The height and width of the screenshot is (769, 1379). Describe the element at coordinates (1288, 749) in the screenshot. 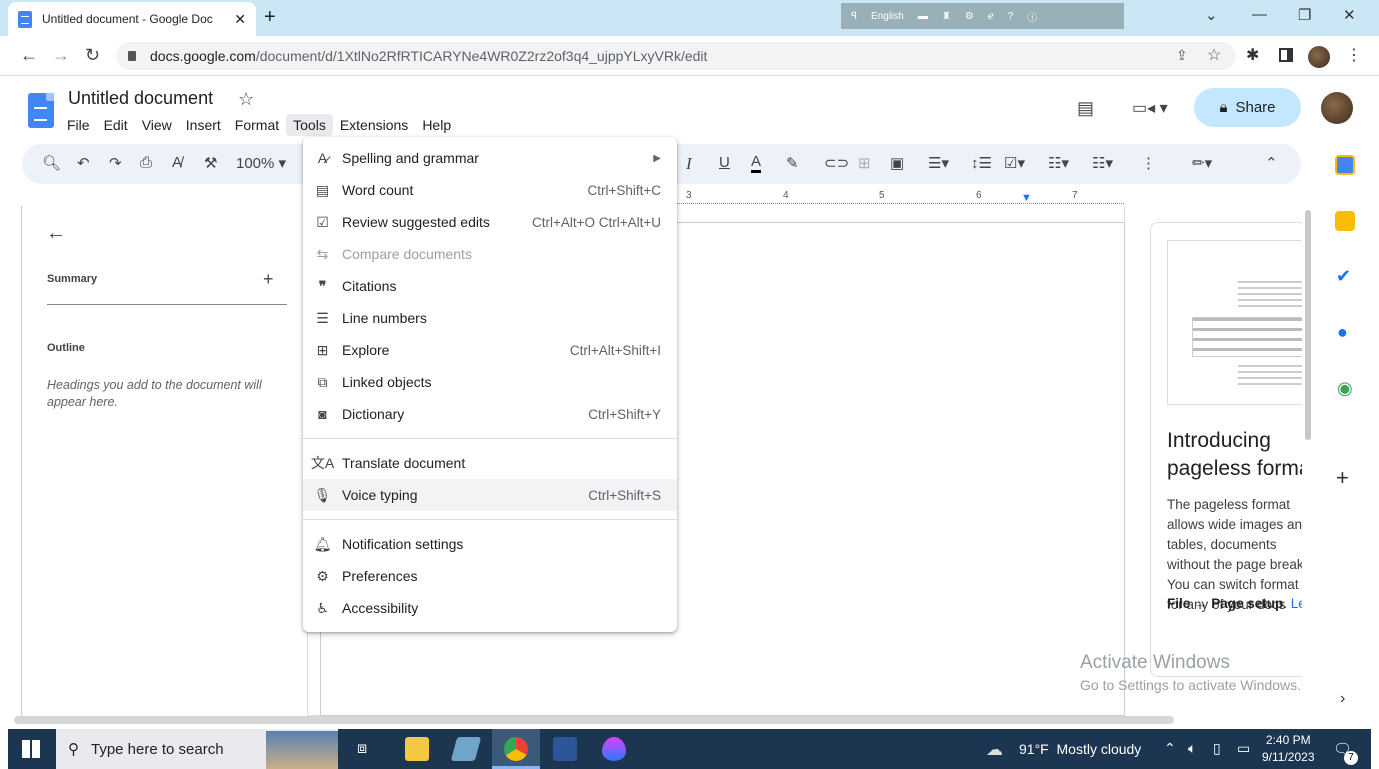

I see `clock: 2:40 PM 9/11/2023` at that location.